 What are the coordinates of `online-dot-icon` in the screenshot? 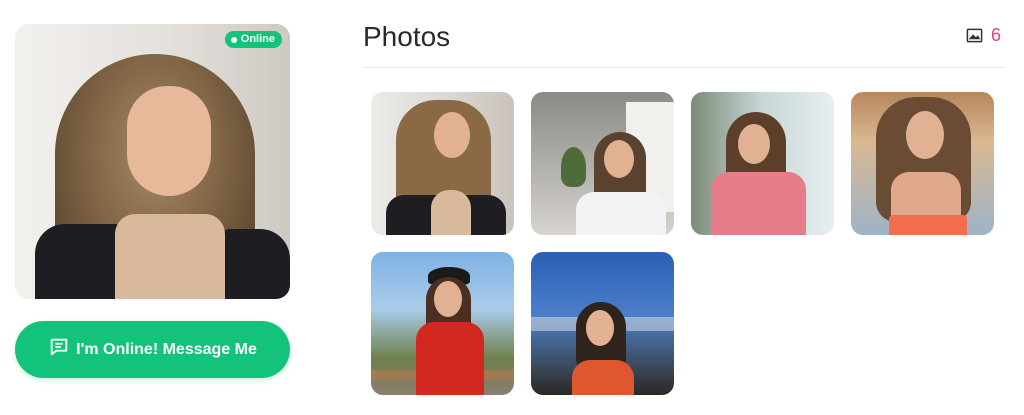 It's located at (233, 39).